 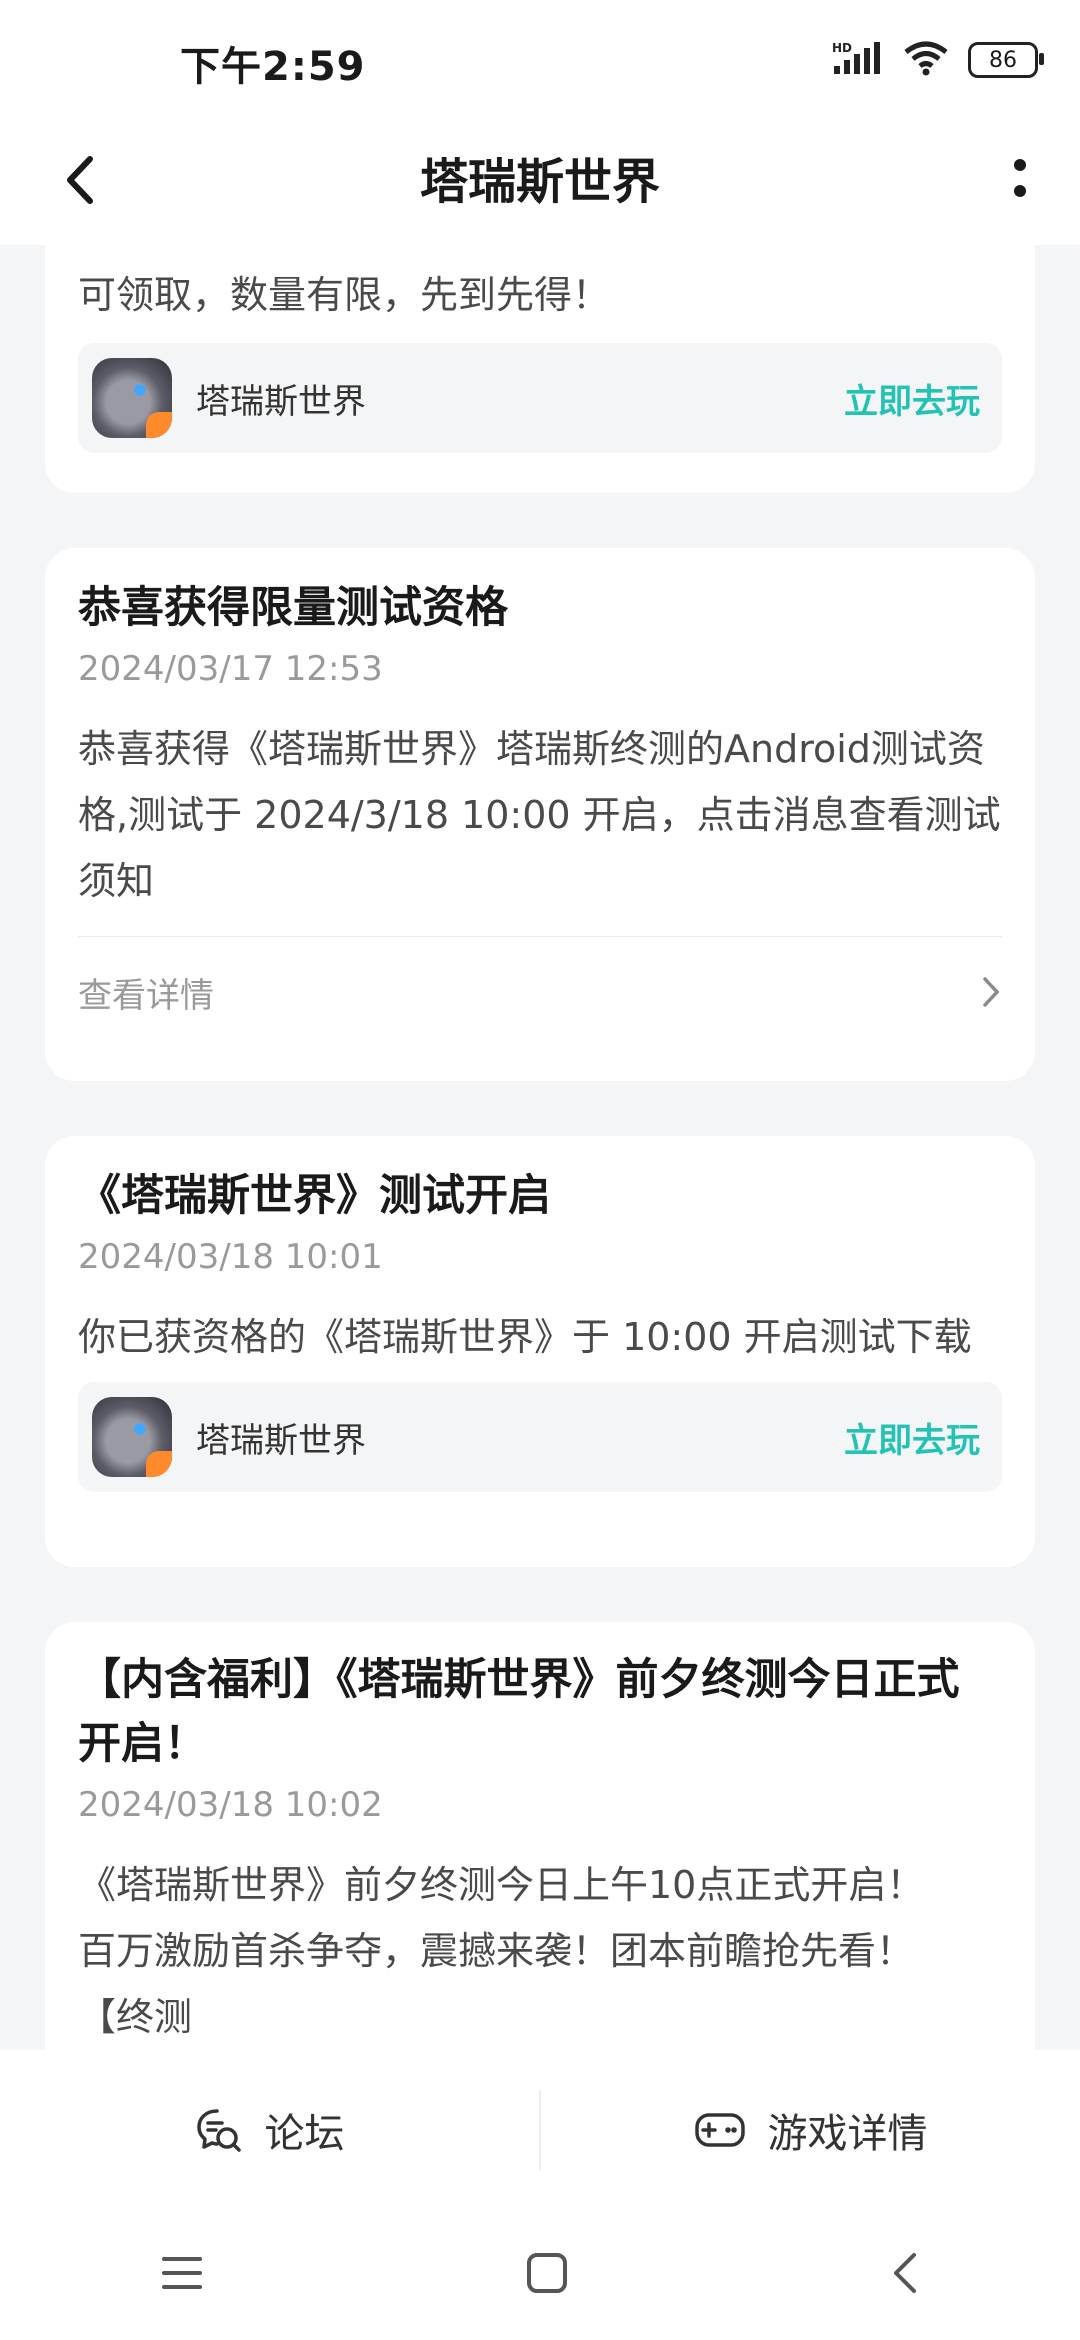 I want to click on card-body-line: 百万激励首杀争夺，震撼来袭！团本前瞻抢先看！, so click(x=496, y=1951).